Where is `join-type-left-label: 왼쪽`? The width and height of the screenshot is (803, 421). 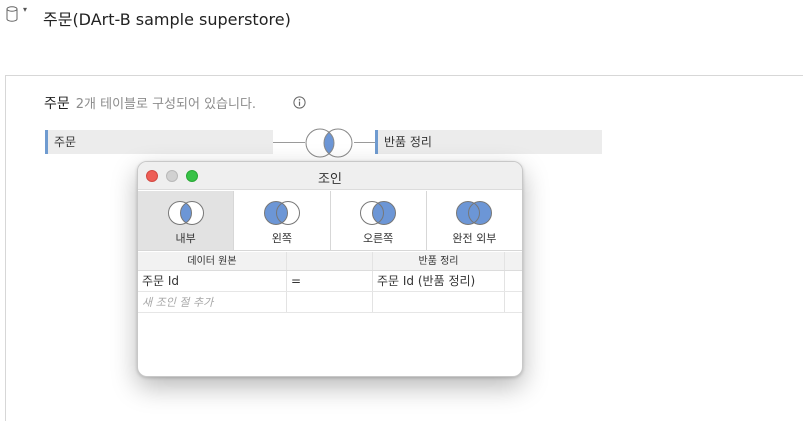 join-type-left-label: 왼쪽 is located at coordinates (281, 238).